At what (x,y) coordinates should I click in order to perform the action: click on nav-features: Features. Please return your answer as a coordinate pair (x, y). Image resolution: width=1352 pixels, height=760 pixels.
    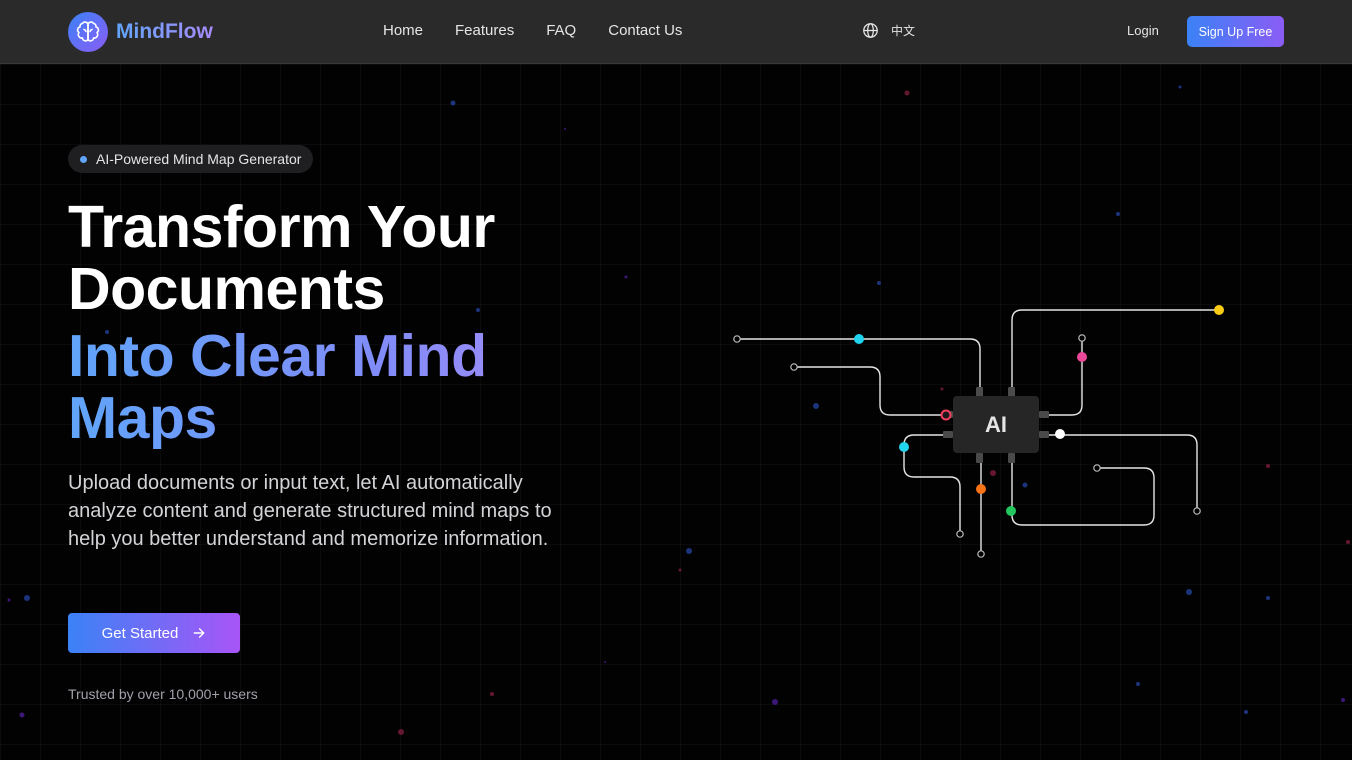
    Looking at the image, I should click on (484, 30).